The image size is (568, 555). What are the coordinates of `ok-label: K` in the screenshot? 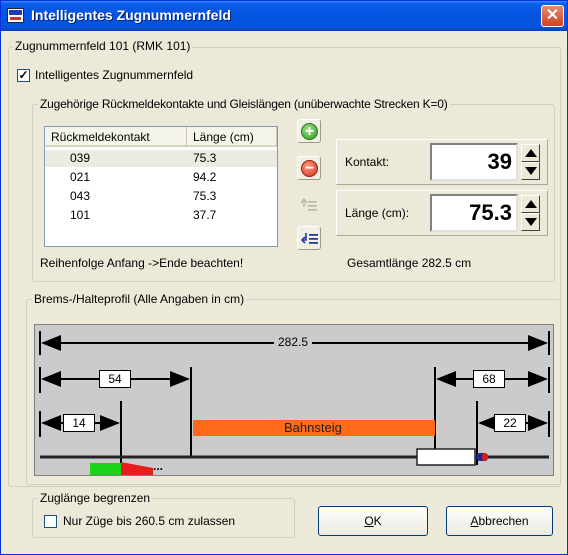 It's located at (377, 521).